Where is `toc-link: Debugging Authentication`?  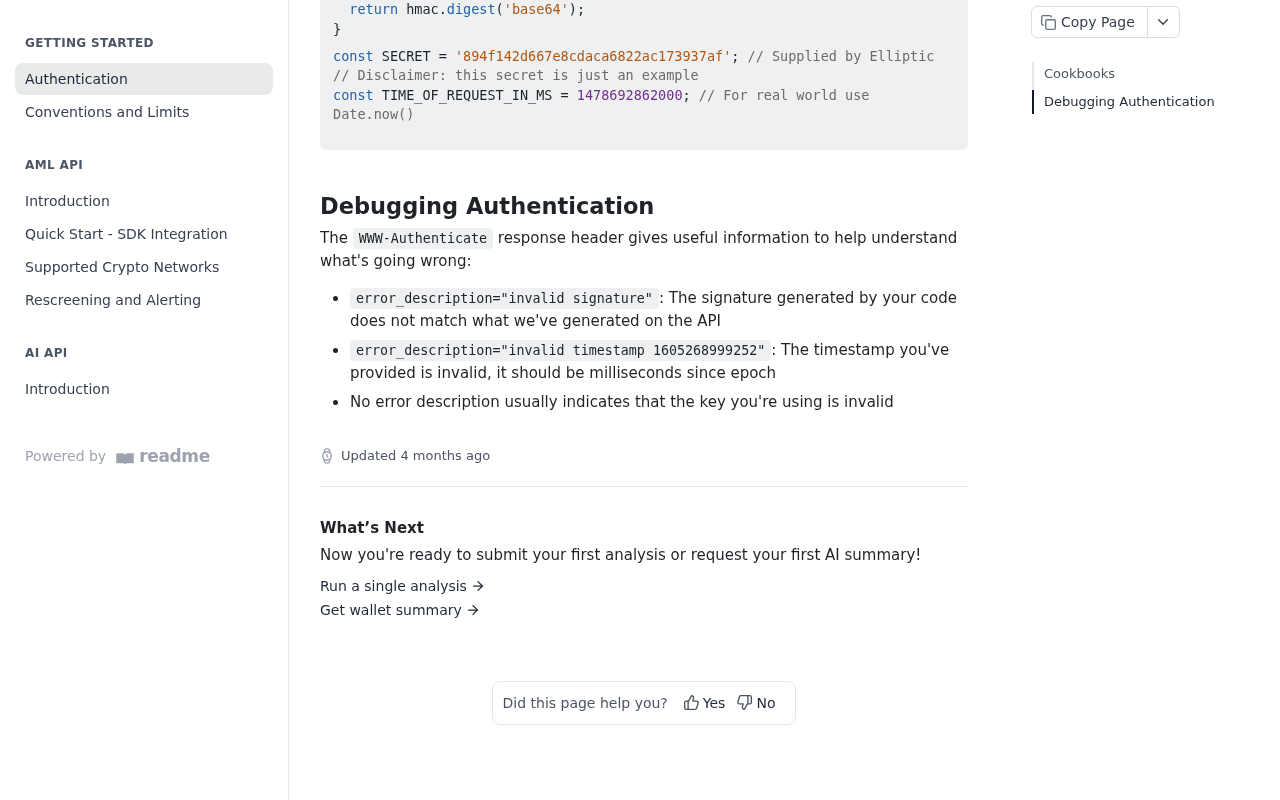
toc-link: Debugging Authentication is located at coordinates (1131, 102).